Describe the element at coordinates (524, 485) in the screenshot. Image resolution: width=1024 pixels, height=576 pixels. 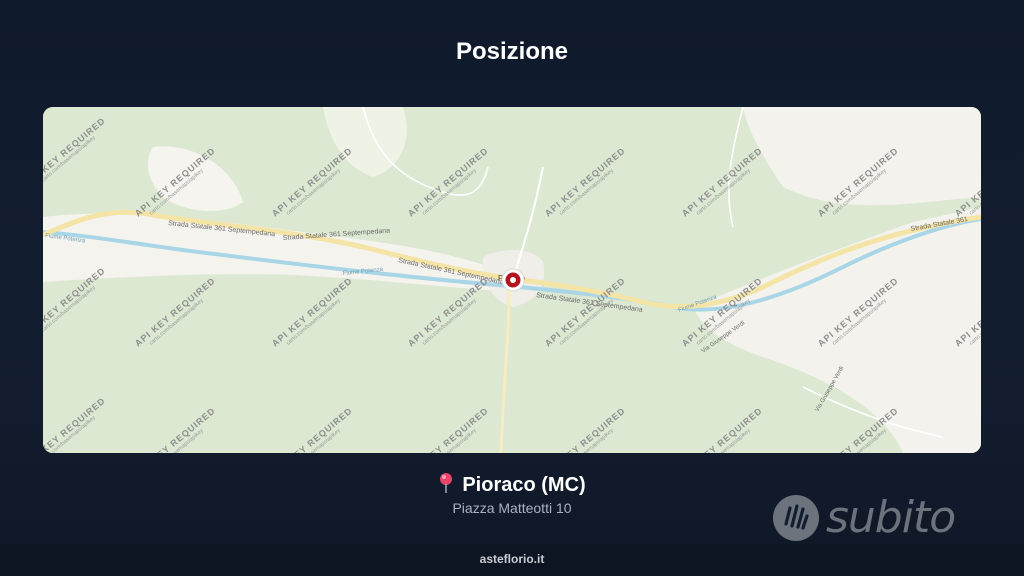
I see `location-name: Pioraco (MC)` at that location.